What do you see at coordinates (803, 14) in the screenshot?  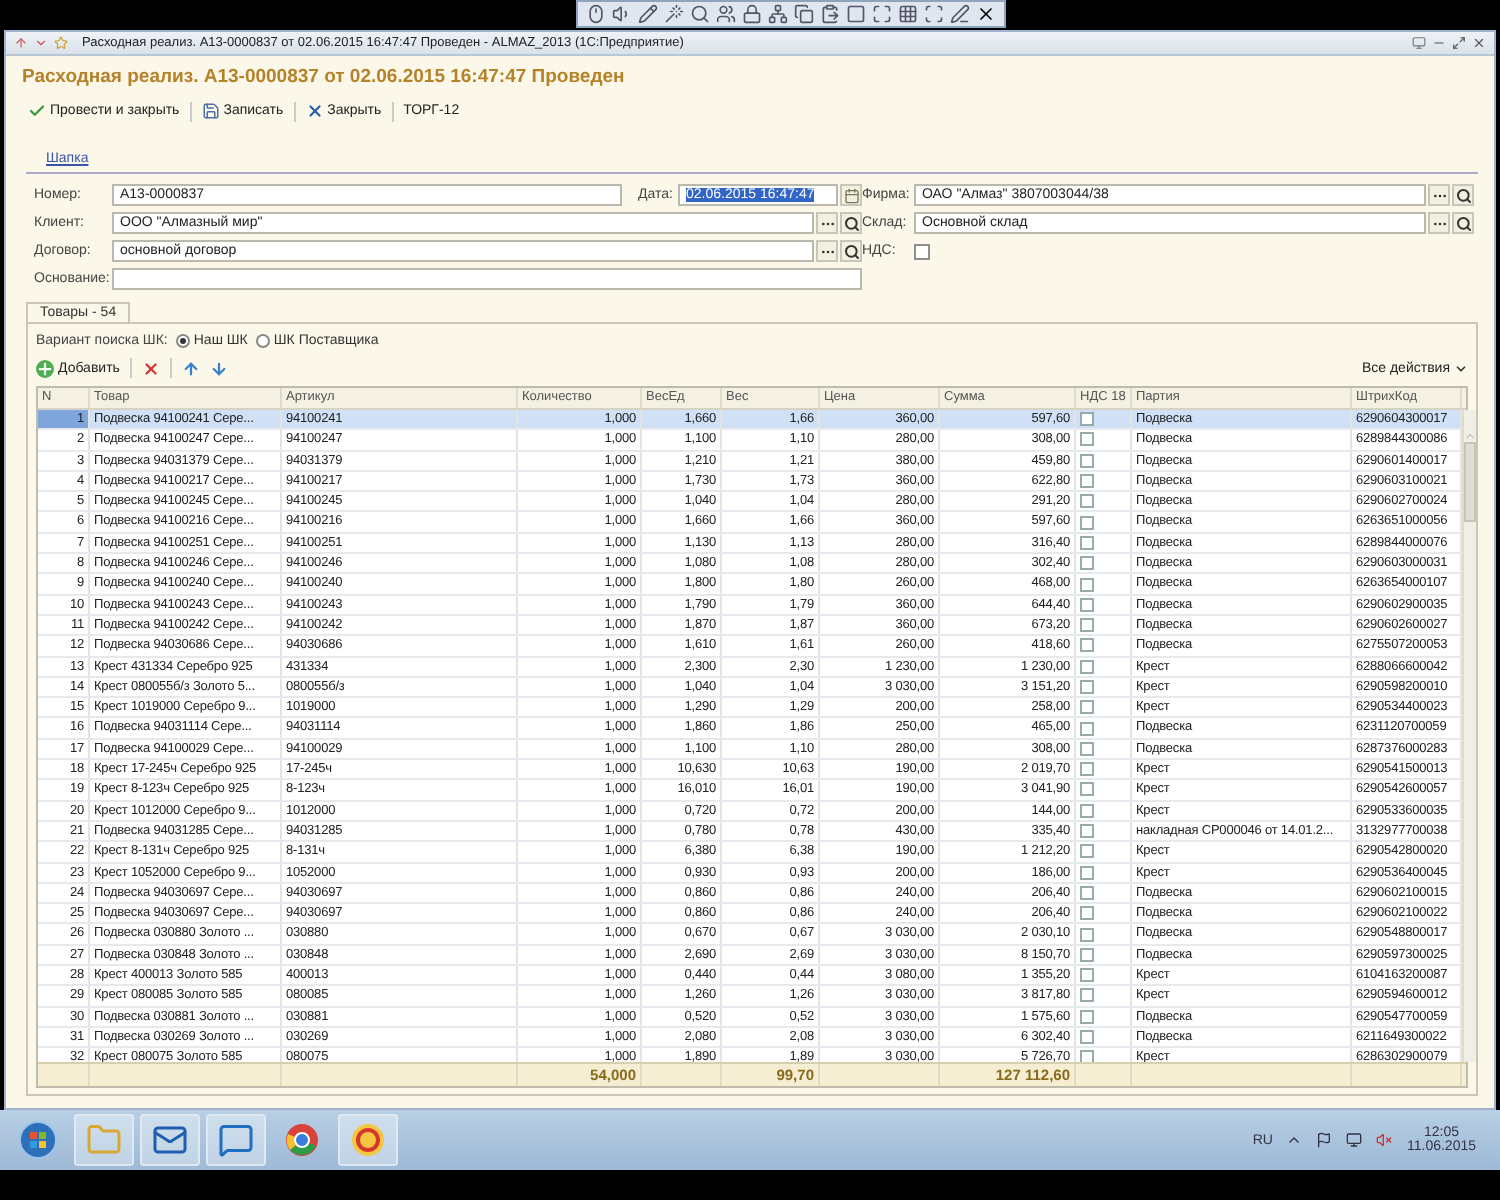 I see `copy-icon` at bounding box center [803, 14].